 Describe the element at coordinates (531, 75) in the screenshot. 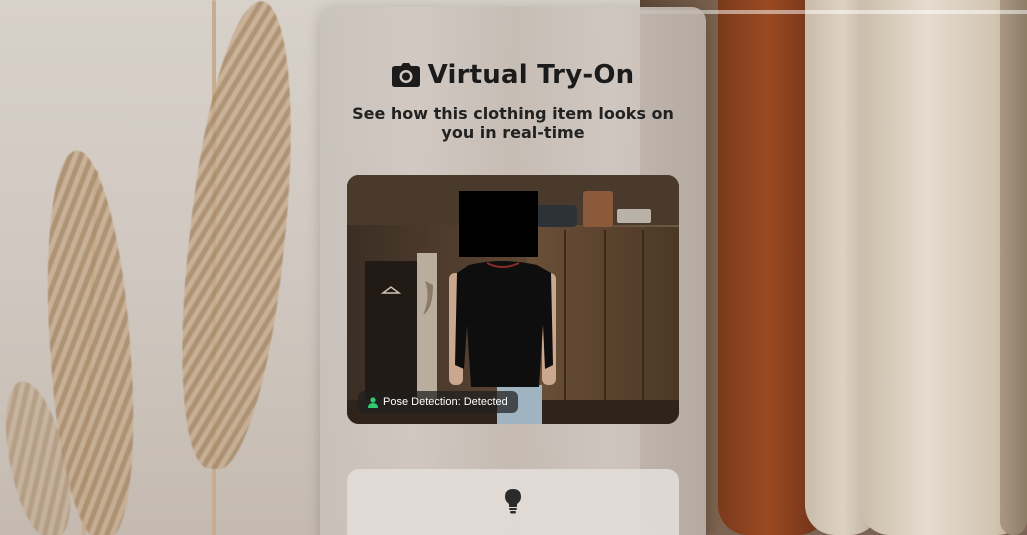

I see `page-title: Virtual Try-On` at that location.